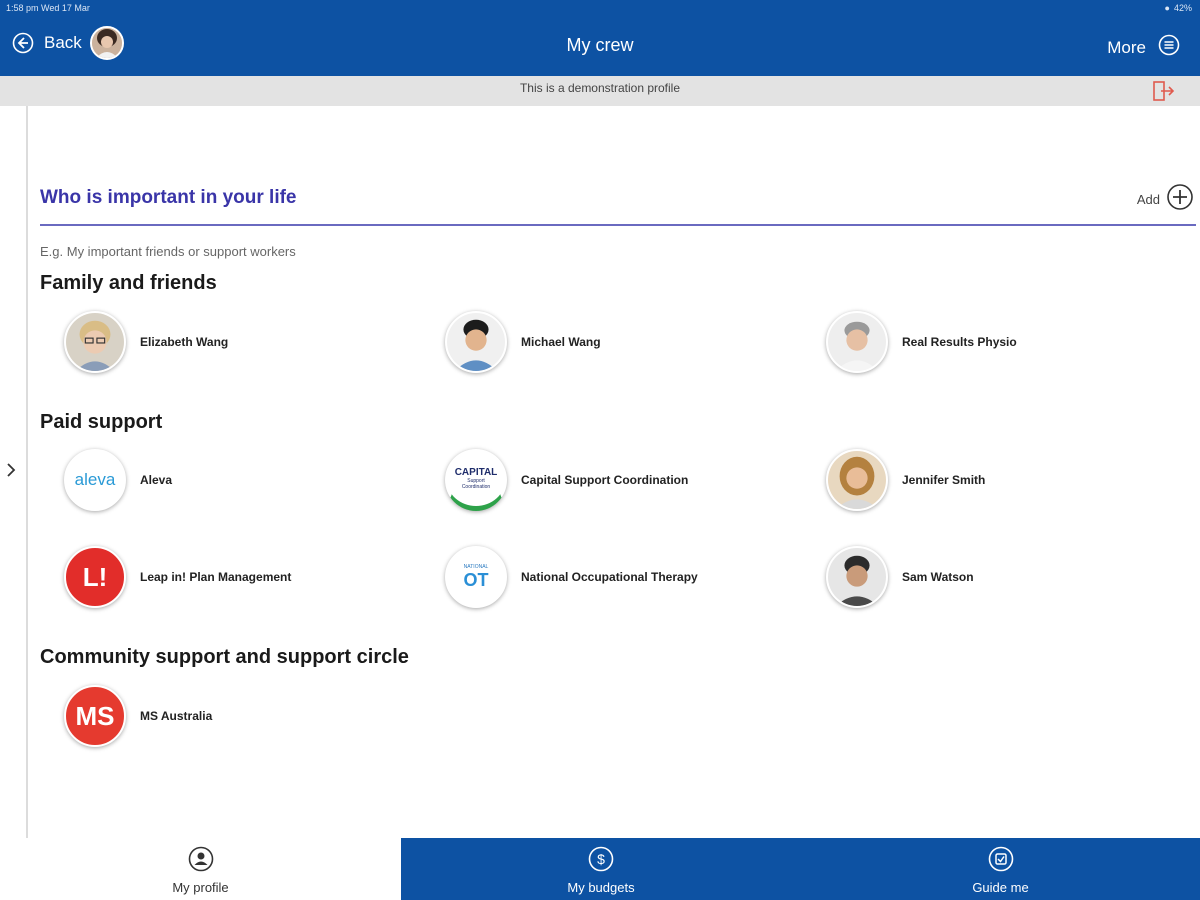 The width and height of the screenshot is (1200, 900). Describe the element at coordinates (605, 480) in the screenshot. I see `contact-name: Capital Support Coordination` at that location.